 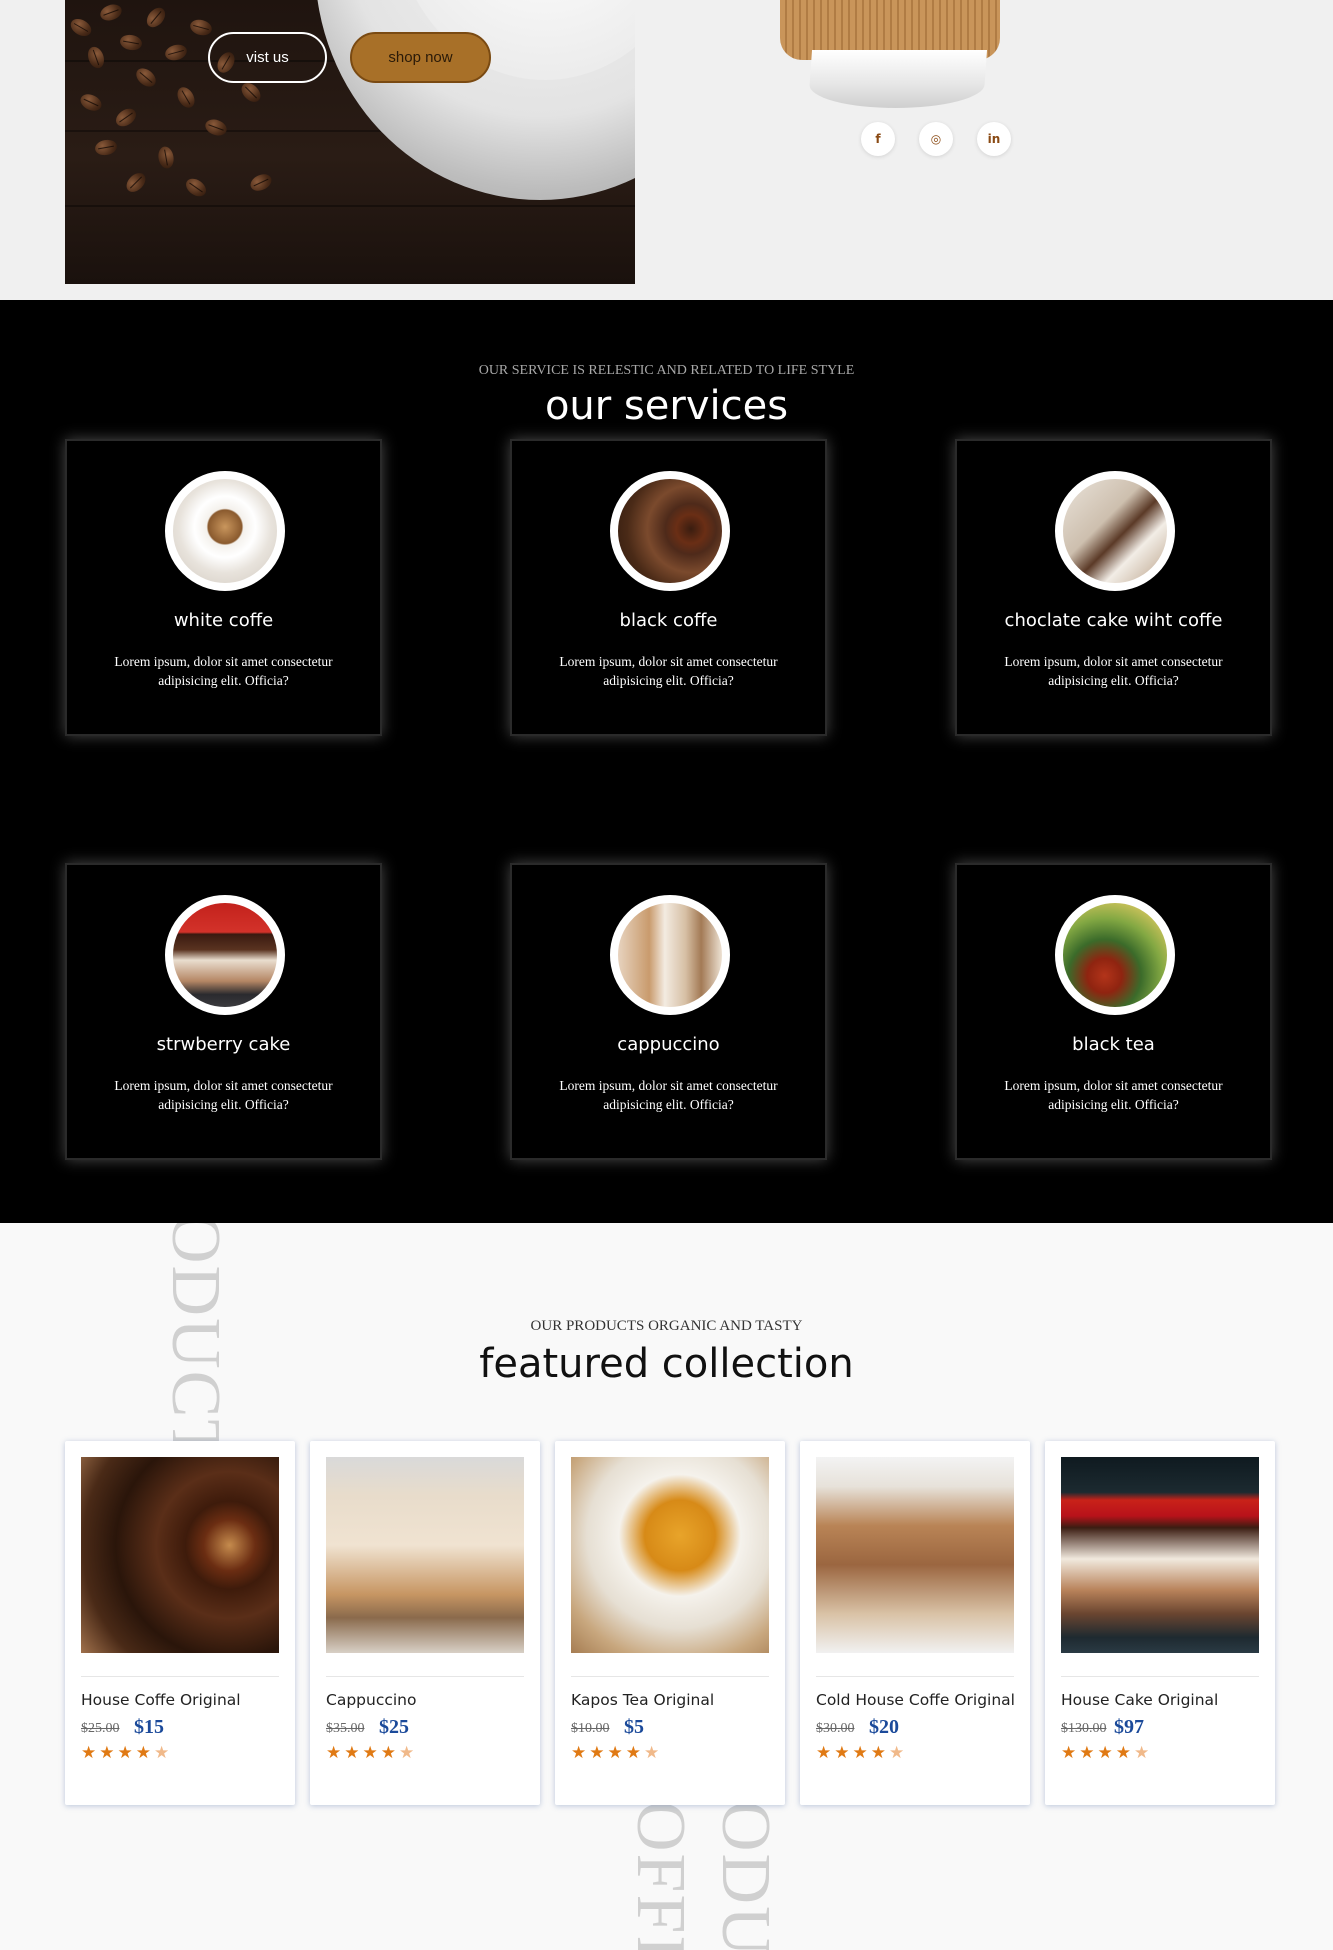 I want to click on product-card: Cappuccino $35.00 $25 ★★★★★, so click(x=425, y=1623).